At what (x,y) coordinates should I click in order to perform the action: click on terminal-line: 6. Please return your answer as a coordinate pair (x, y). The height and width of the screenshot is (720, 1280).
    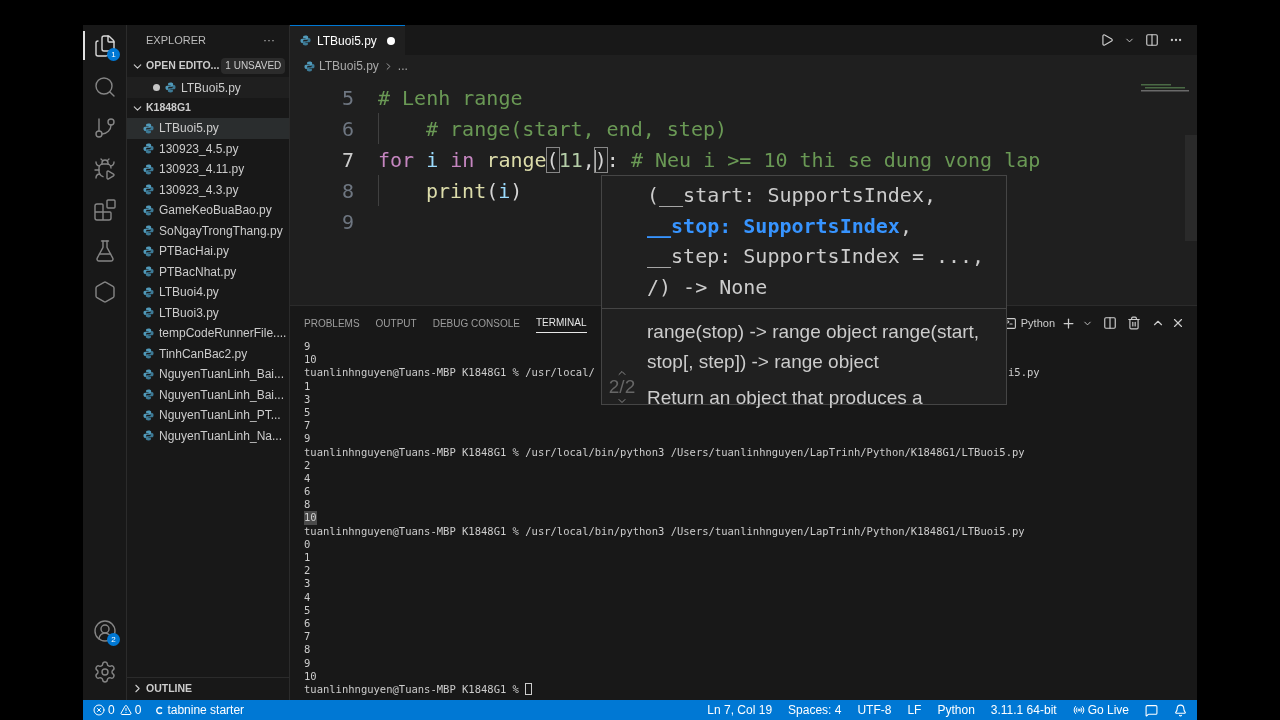
    Looking at the image, I should click on (307, 492).